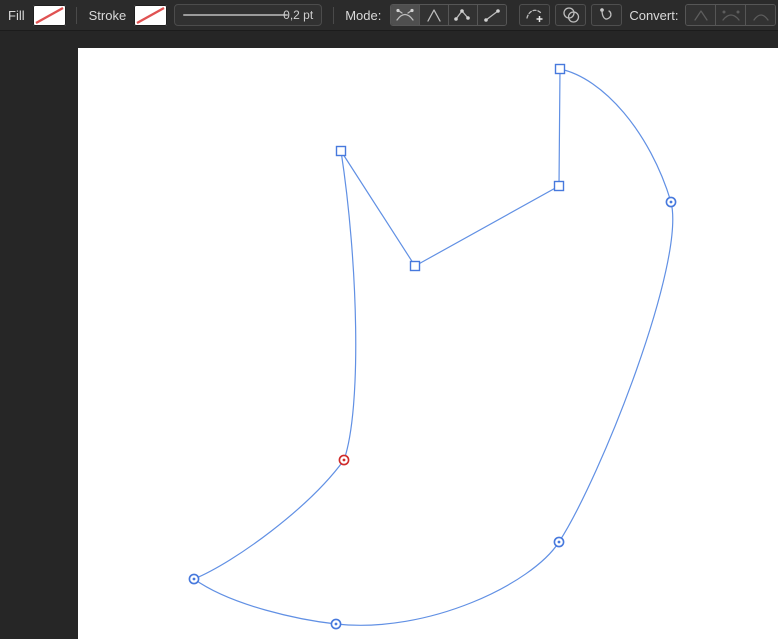 This screenshot has width=778, height=639. What do you see at coordinates (761, 17) in the screenshot?
I see `convert-smooth-icon` at bounding box center [761, 17].